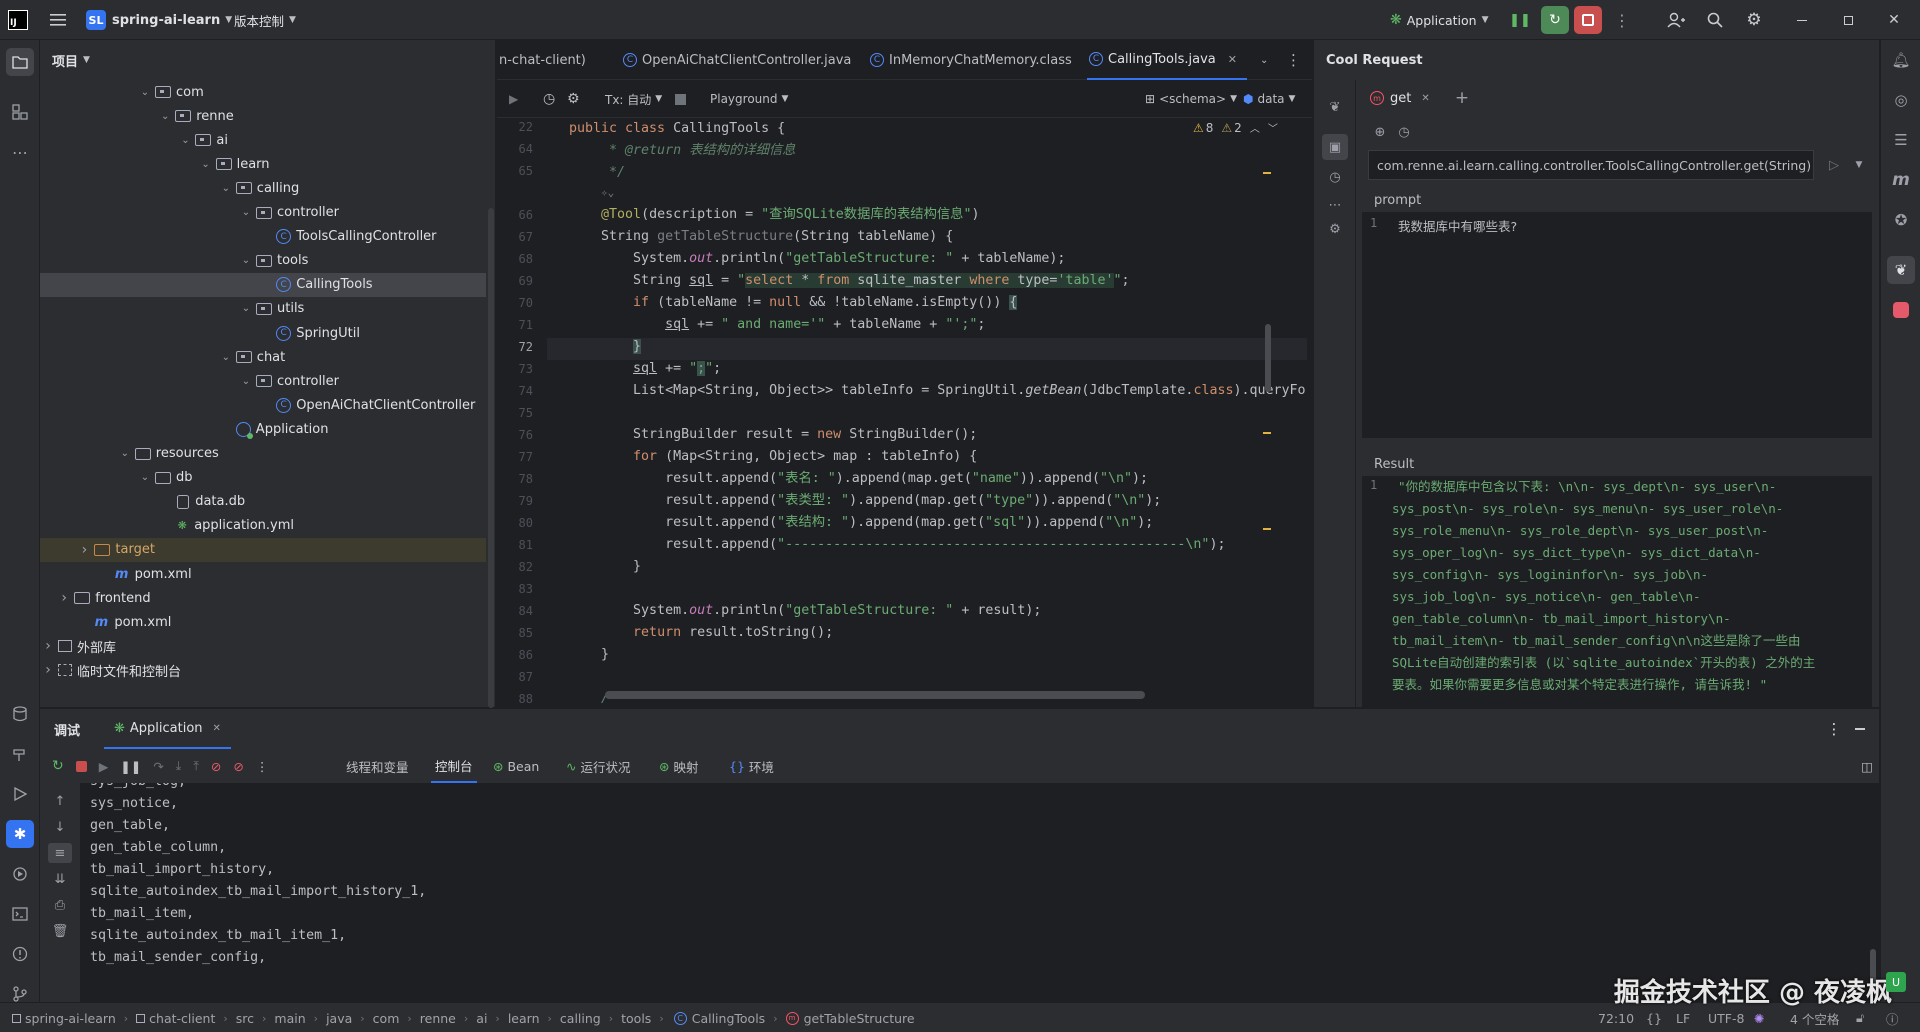 The image size is (1920, 1032). Describe the element at coordinates (679, 766) in the screenshot. I see `subtab-mappings: ⊛ 映射` at that location.